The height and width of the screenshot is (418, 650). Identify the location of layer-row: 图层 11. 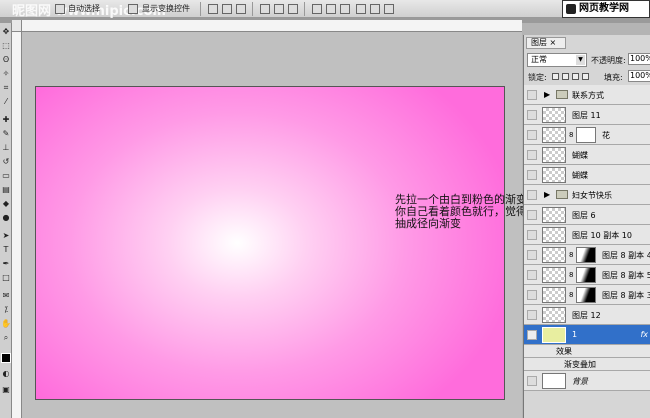
(587, 115).